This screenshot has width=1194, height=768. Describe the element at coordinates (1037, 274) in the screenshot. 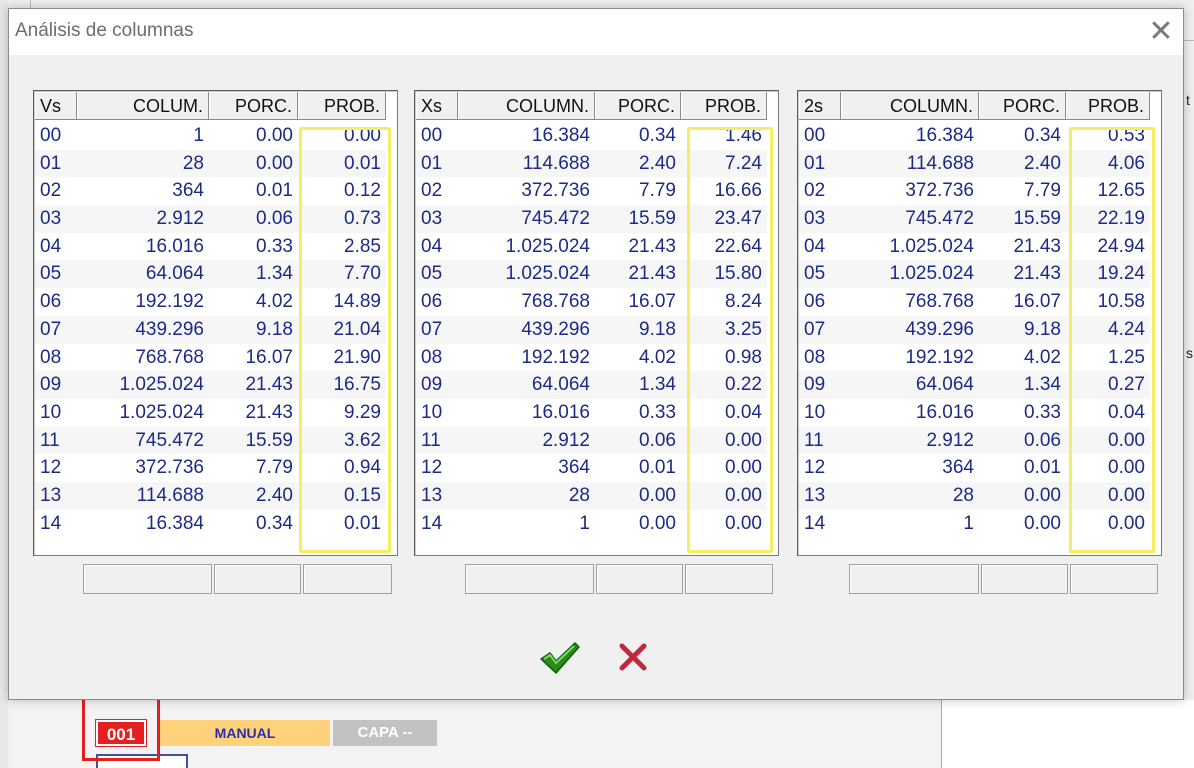

I see `percent-cell: 21.43` at that location.